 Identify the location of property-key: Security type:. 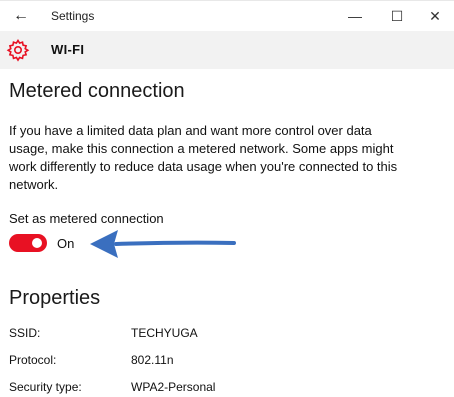
(45, 387).